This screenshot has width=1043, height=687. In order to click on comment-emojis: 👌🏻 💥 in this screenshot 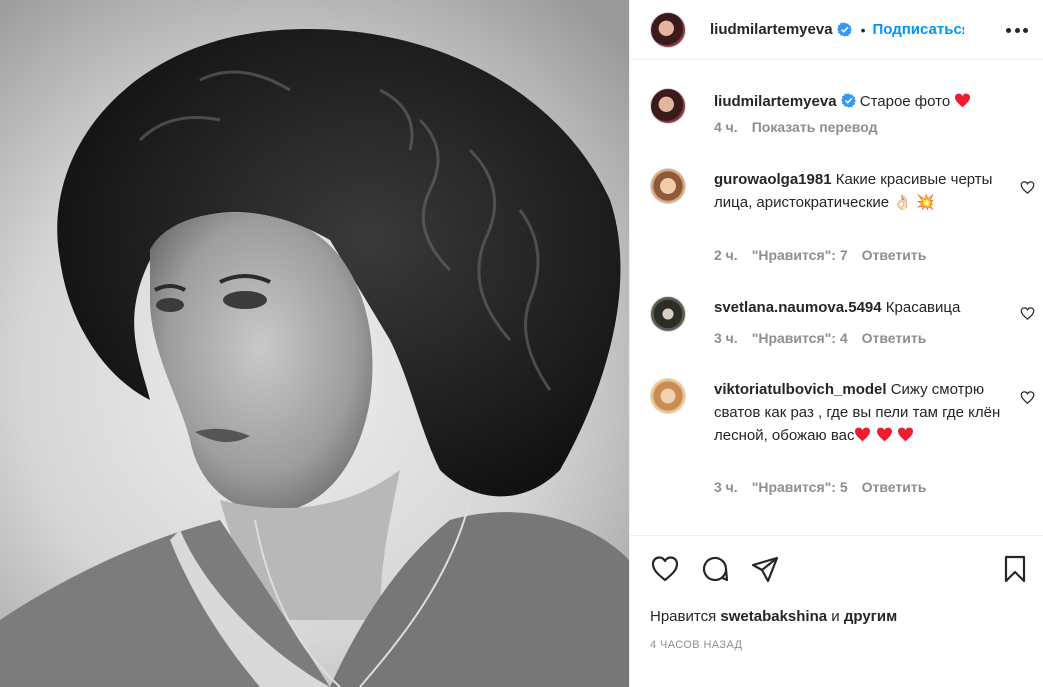, I will do `click(914, 202)`.